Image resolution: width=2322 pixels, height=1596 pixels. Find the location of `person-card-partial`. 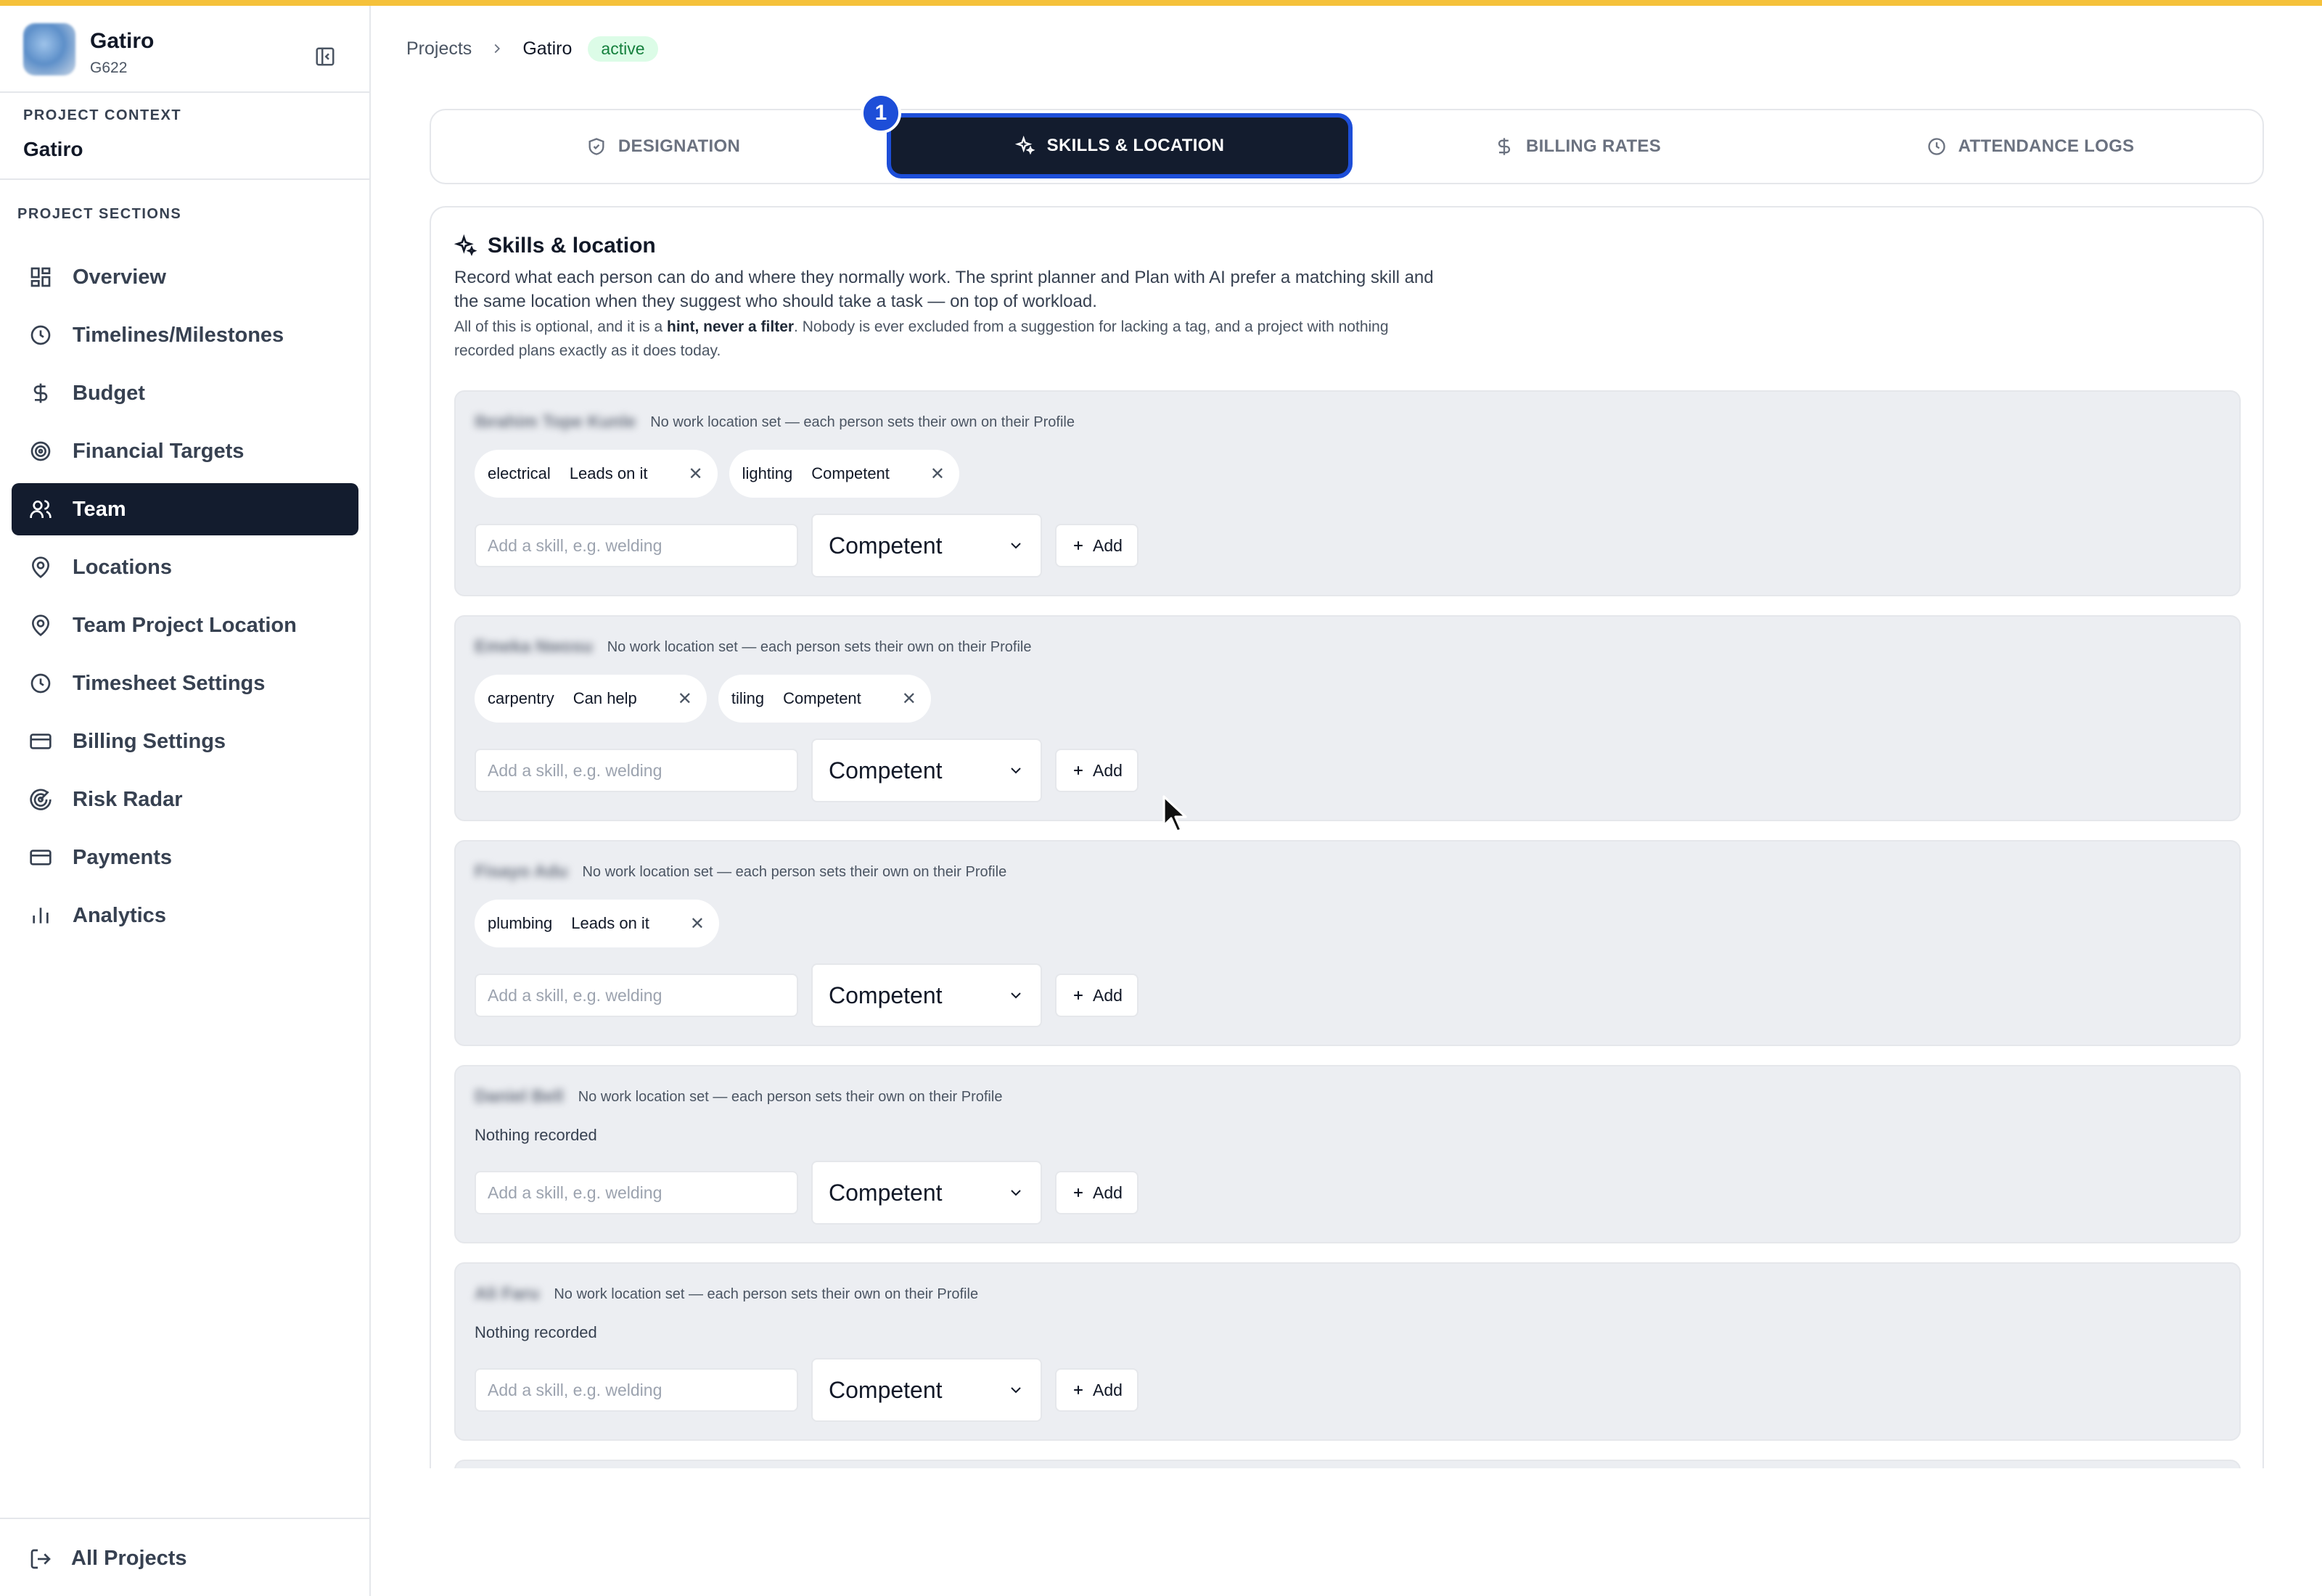

person-card-partial is located at coordinates (1347, 1464).